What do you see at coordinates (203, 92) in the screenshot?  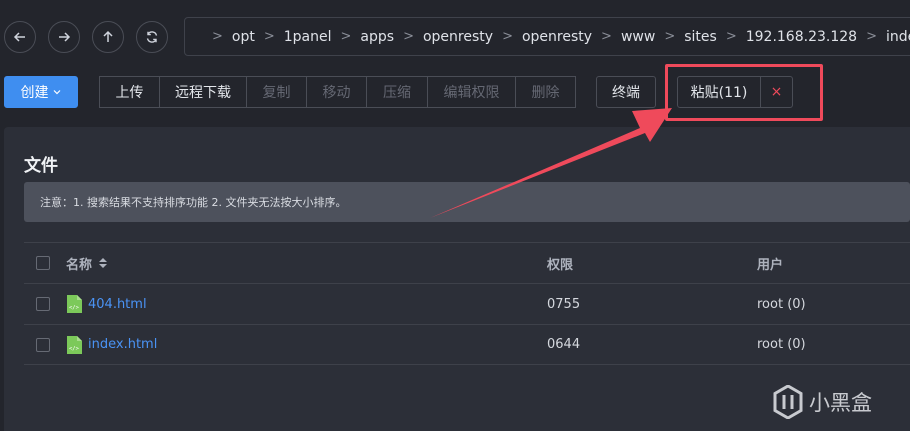 I see `remote-download-button: 远程下载` at bounding box center [203, 92].